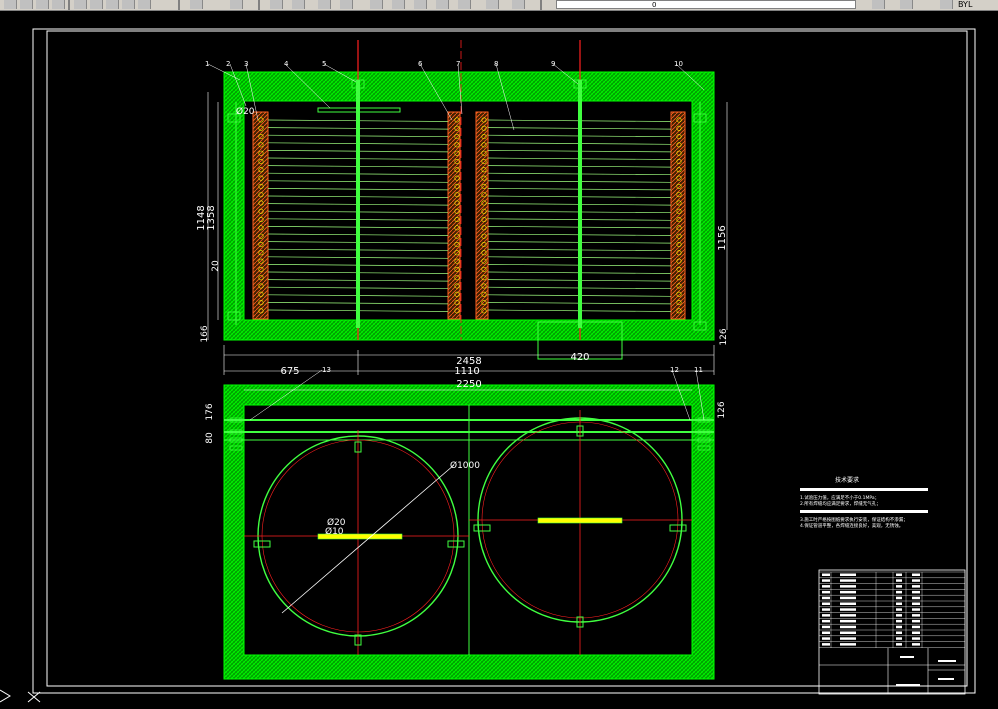 The image size is (998, 709). What do you see at coordinates (965, 4) in the screenshot?
I see `toolbar-label: BYL` at bounding box center [965, 4].